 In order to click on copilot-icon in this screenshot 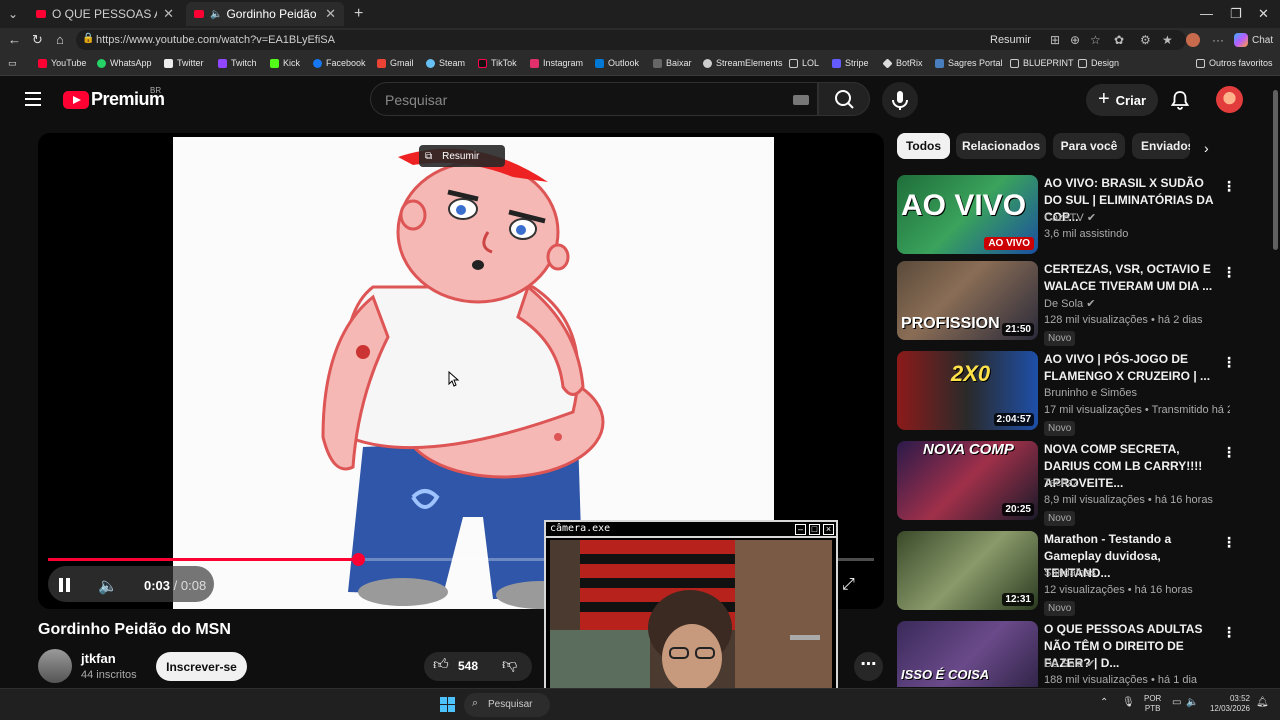, I will do `click(1241, 40)`.